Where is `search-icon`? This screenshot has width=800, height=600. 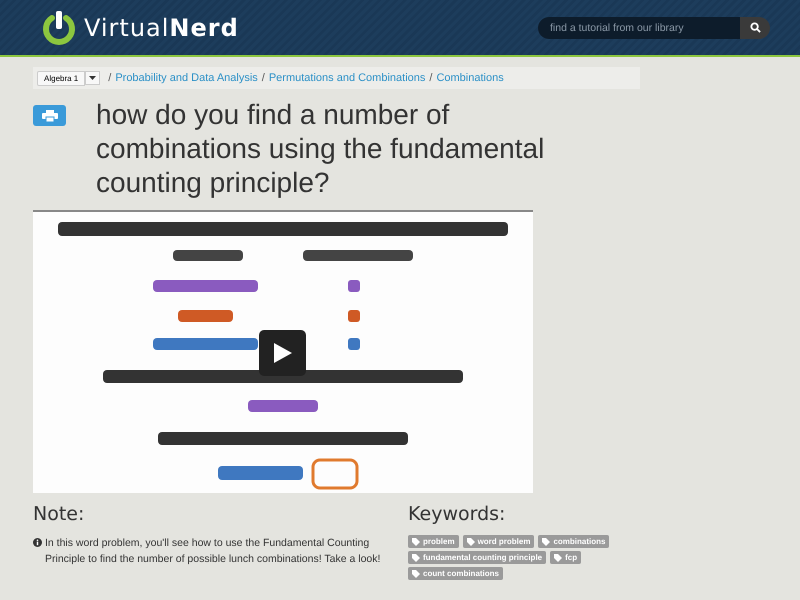
search-icon is located at coordinates (755, 27).